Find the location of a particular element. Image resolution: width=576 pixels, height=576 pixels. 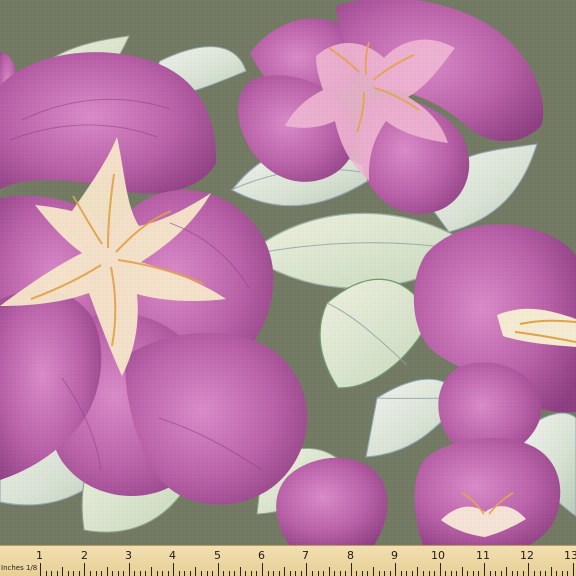

ruler-number-12: 12 is located at coordinates (527, 555).